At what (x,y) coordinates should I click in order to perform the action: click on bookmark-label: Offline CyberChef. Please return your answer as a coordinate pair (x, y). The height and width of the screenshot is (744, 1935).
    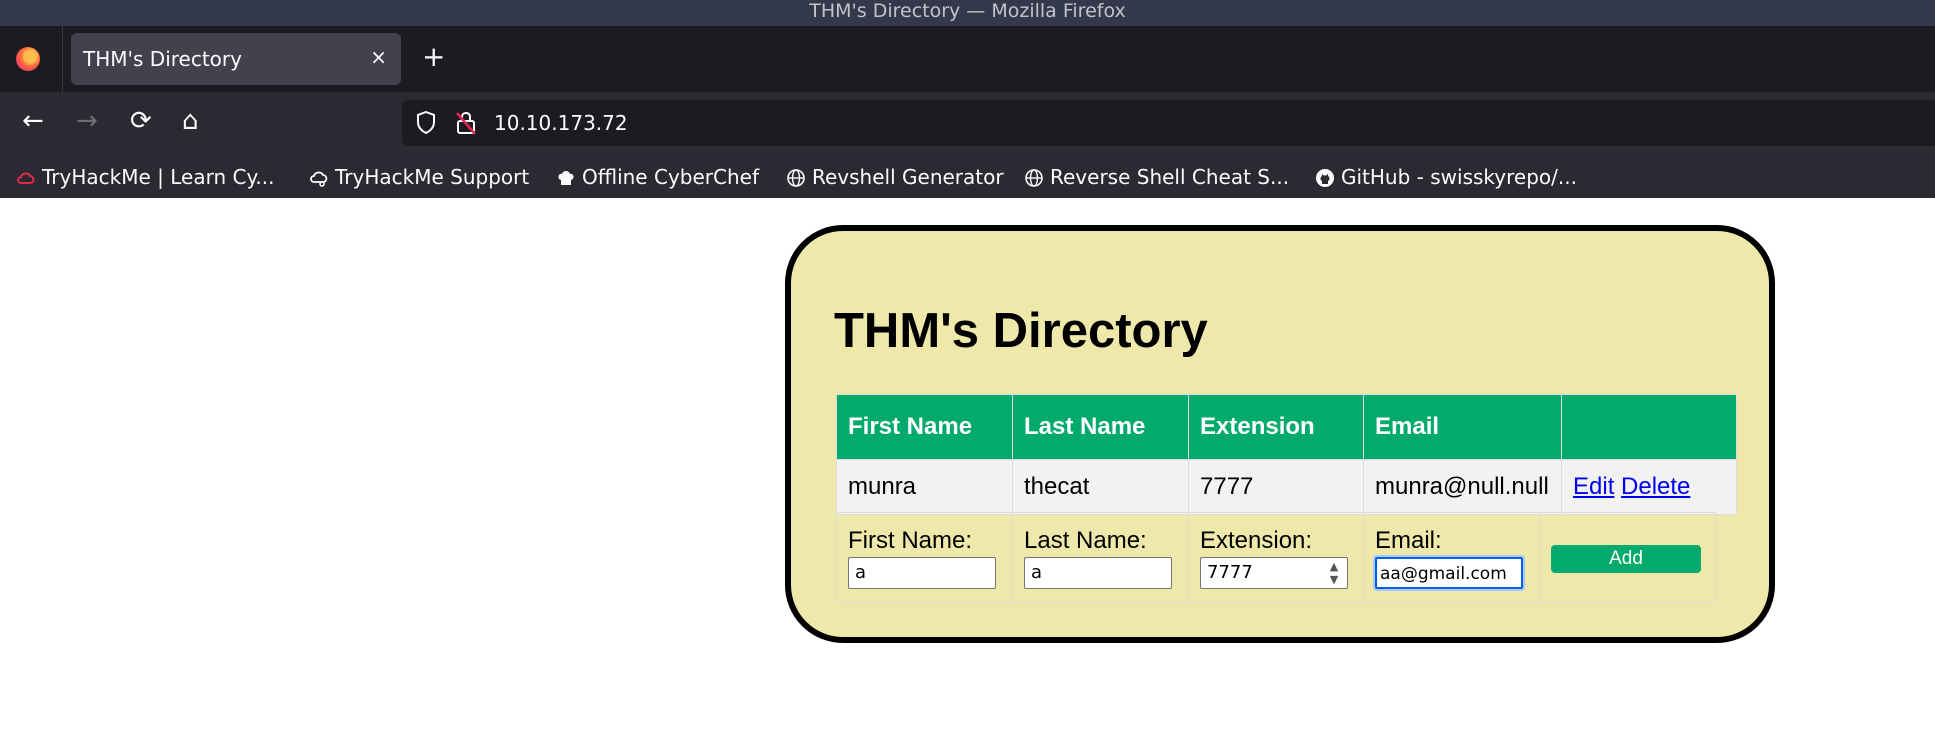
    Looking at the image, I should click on (670, 177).